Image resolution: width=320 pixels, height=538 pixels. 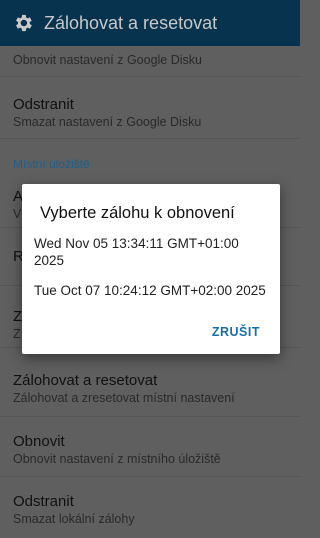 I want to click on backup-option: Wed Nov 05 13:34:11 GMT+01:00 2025, so click(x=152, y=252).